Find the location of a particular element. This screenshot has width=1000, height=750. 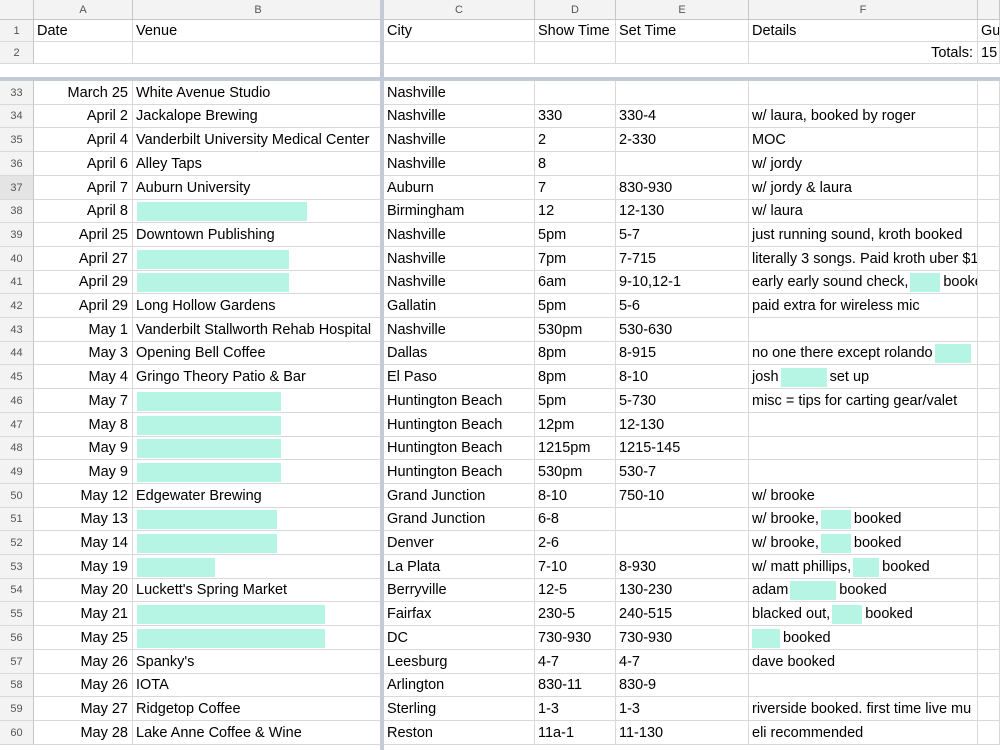

cell-city: DC is located at coordinates (459, 638).